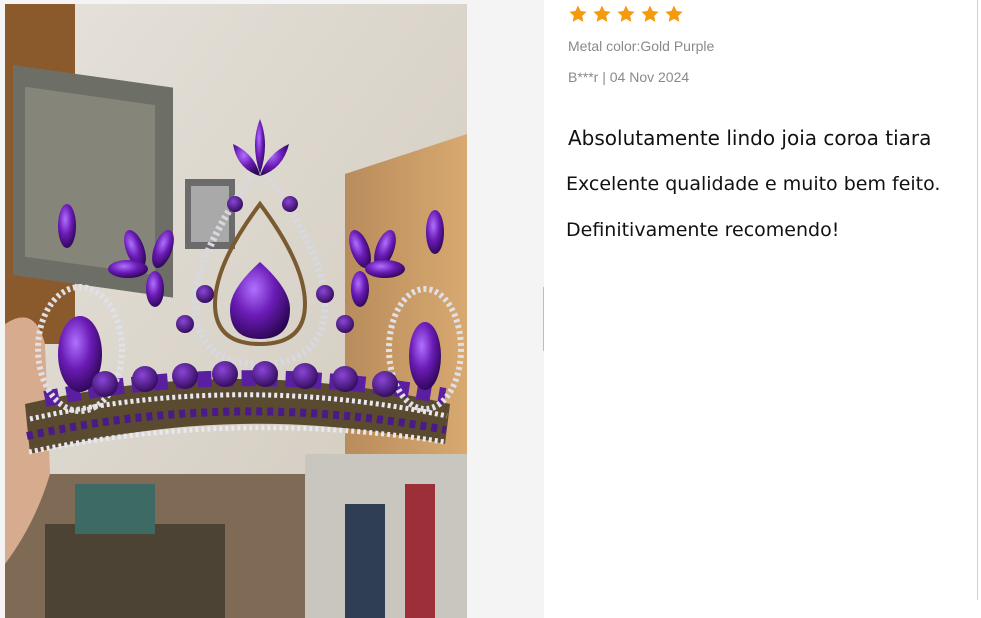  Describe the element at coordinates (703, 230) in the screenshot. I see `review-text-line-3: Definitivamente recomendo!` at that location.